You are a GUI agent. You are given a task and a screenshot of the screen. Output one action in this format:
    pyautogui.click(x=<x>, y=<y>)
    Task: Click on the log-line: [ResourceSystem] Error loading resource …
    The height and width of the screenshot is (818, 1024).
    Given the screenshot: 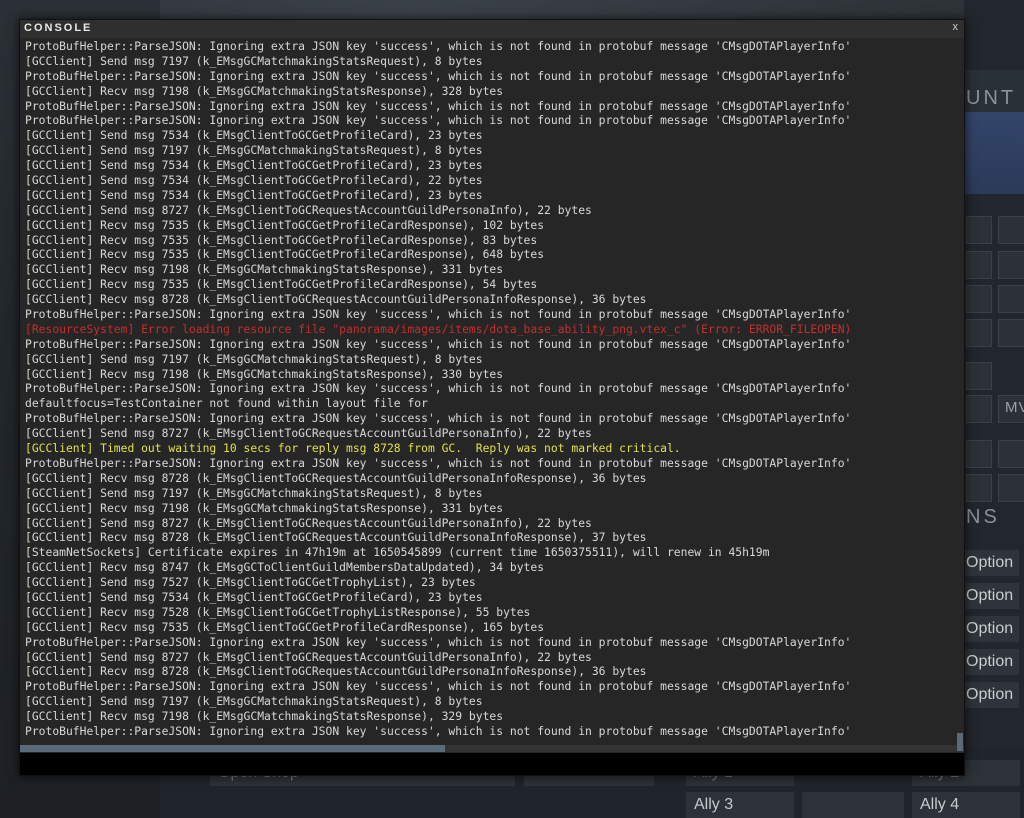 What is the action you would take?
    pyautogui.click(x=438, y=328)
    